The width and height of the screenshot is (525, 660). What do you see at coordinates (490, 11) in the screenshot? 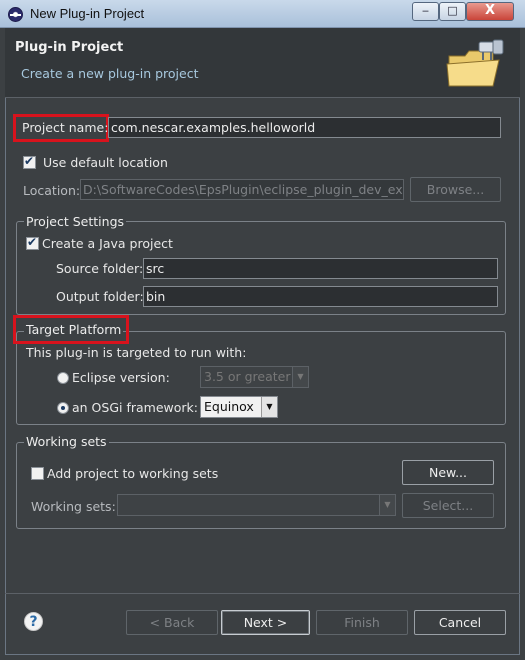
I see `close-button: X` at bounding box center [490, 11].